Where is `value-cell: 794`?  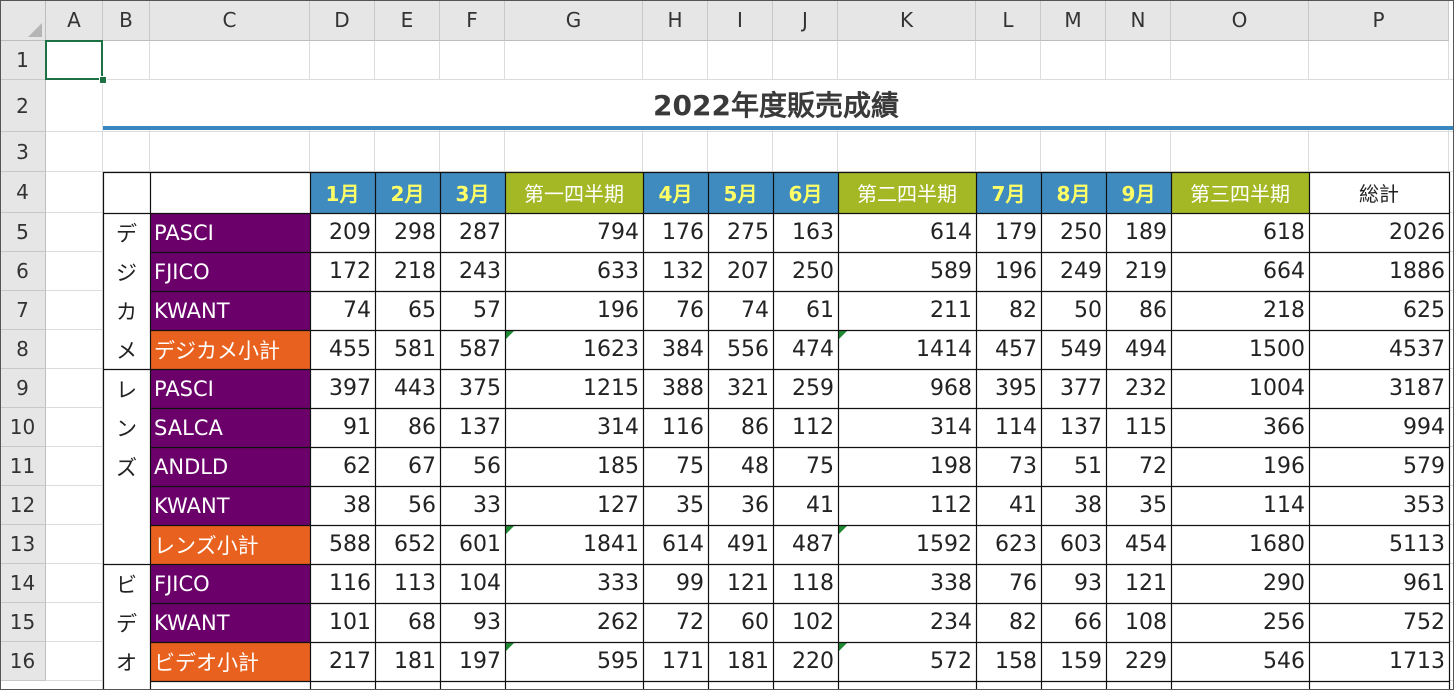
value-cell: 794 is located at coordinates (574, 232).